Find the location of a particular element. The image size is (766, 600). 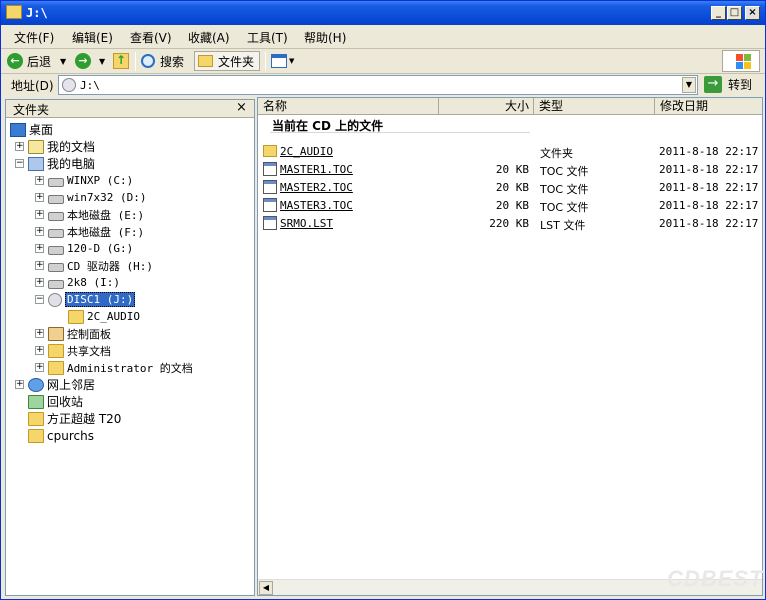

file-row: MASTER3.TOC 20 KB TOC 文件 2011-8-18 22:17 is located at coordinates (510, 205).